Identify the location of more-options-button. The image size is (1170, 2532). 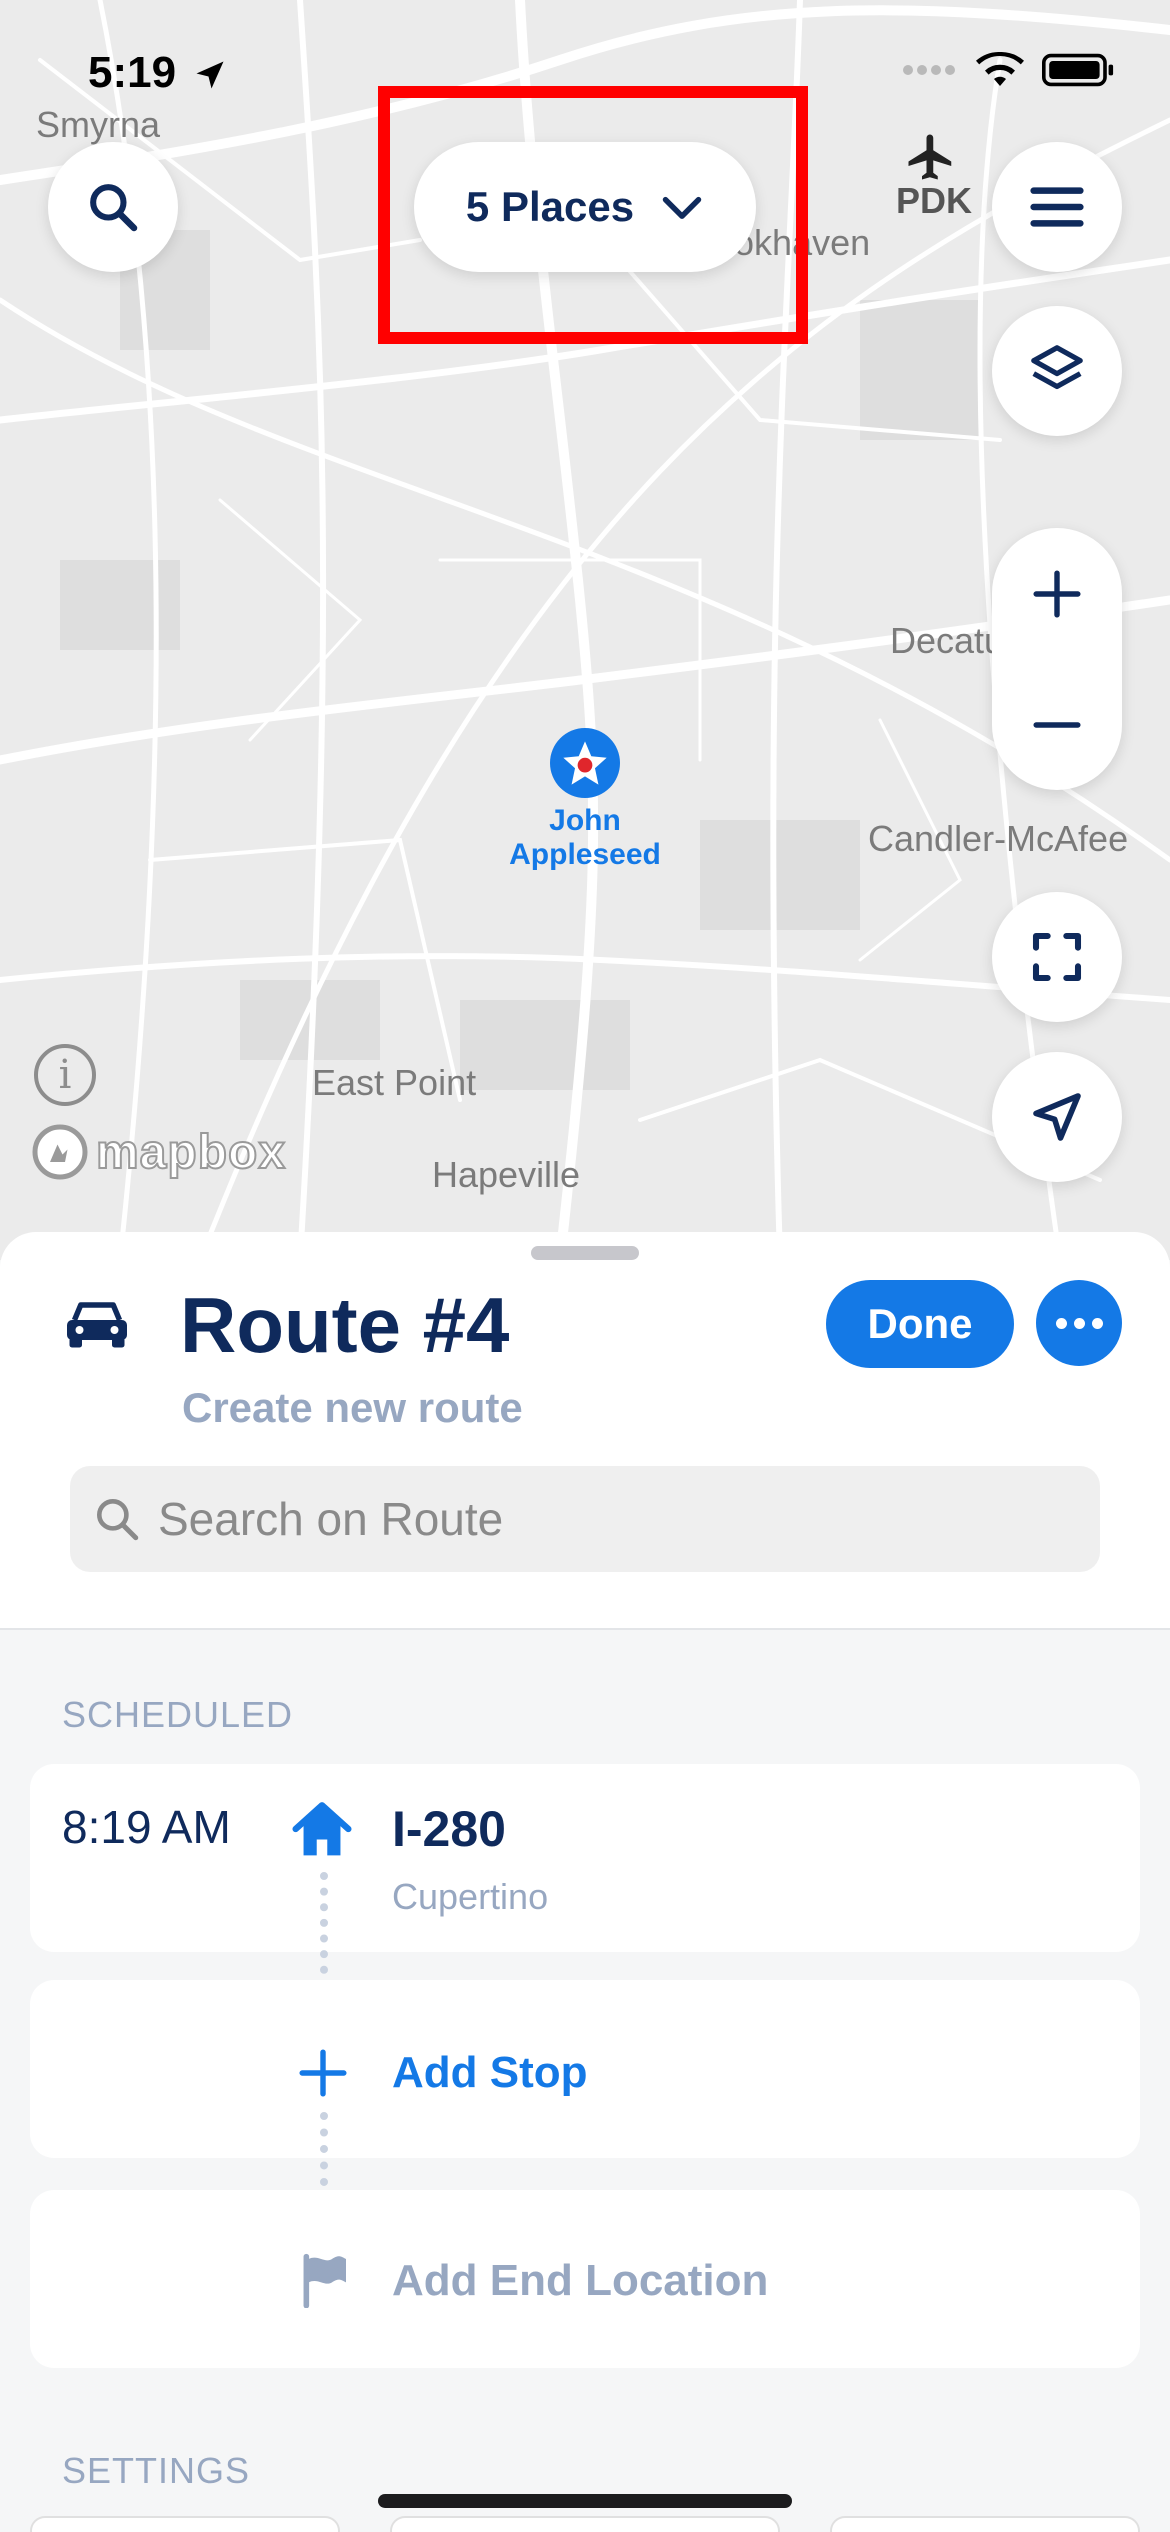
(1079, 1323).